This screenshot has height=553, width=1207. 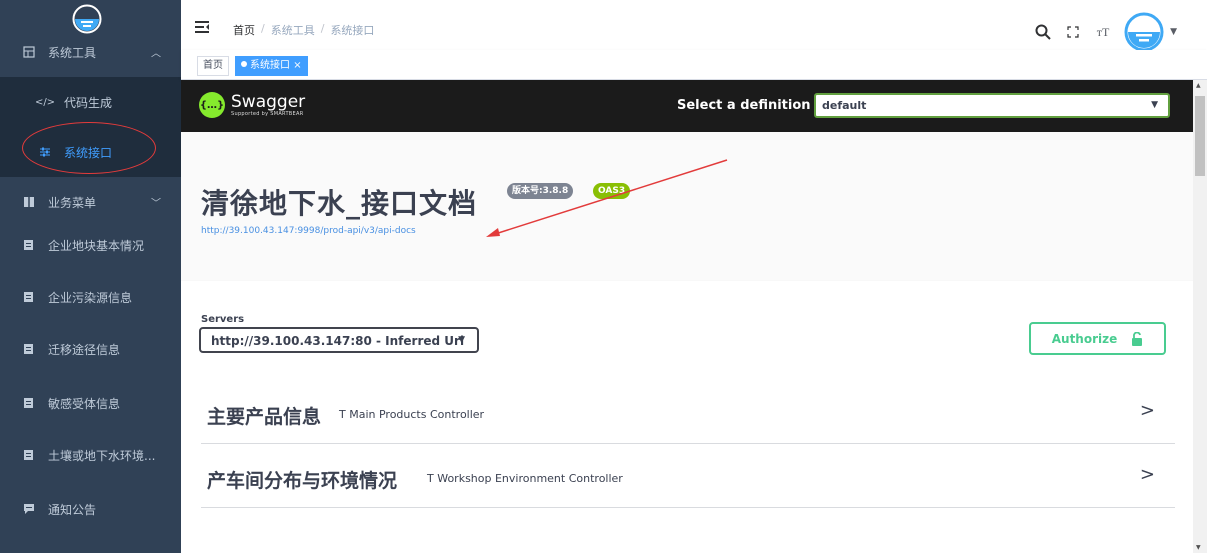 What do you see at coordinates (352, 30) in the screenshot?
I see `breadcrumb-current: 系统接口` at bounding box center [352, 30].